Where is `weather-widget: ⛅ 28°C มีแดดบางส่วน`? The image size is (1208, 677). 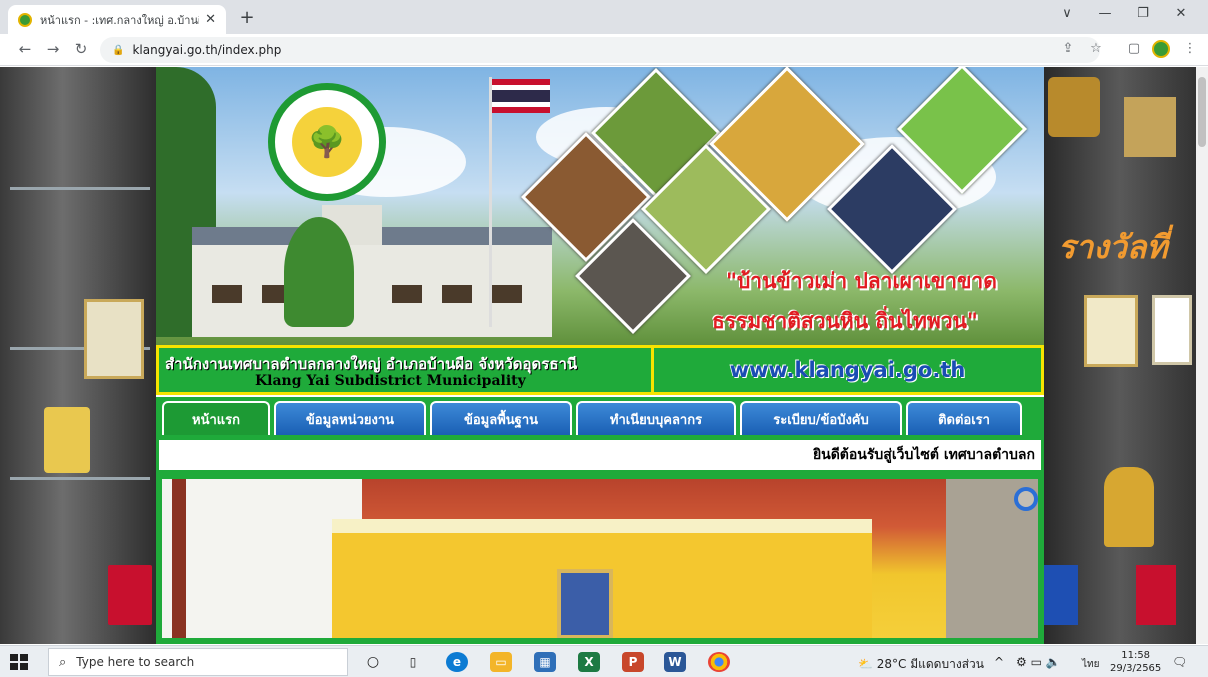 weather-widget: ⛅ 28°C มีแดดบางส่วน is located at coordinates (921, 664).